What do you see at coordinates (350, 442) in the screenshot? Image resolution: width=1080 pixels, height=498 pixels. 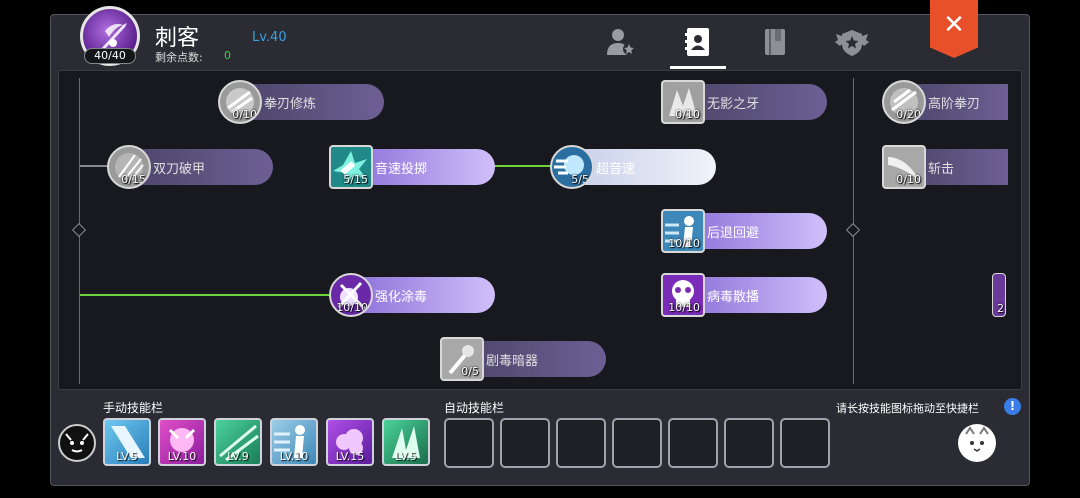 I see `manual-slot-5: LV.15` at bounding box center [350, 442].